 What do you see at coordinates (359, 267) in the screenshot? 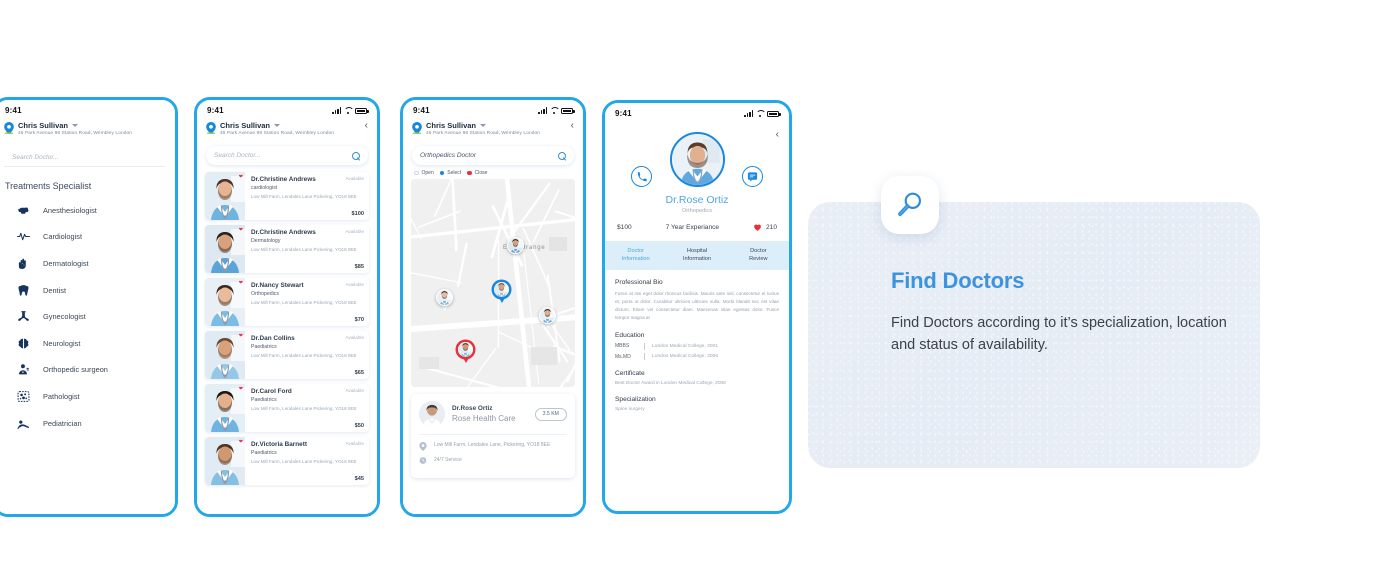
I see `doctor-price: $85` at bounding box center [359, 267].